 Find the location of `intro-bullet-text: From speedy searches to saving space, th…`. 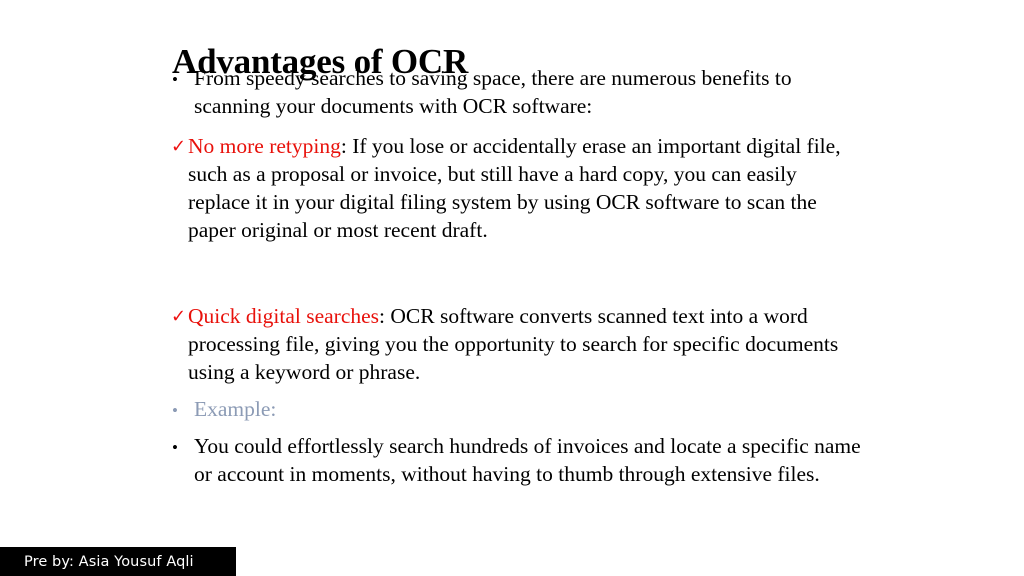

intro-bullet-text: From speedy searches to saving space, th… is located at coordinates (493, 92).